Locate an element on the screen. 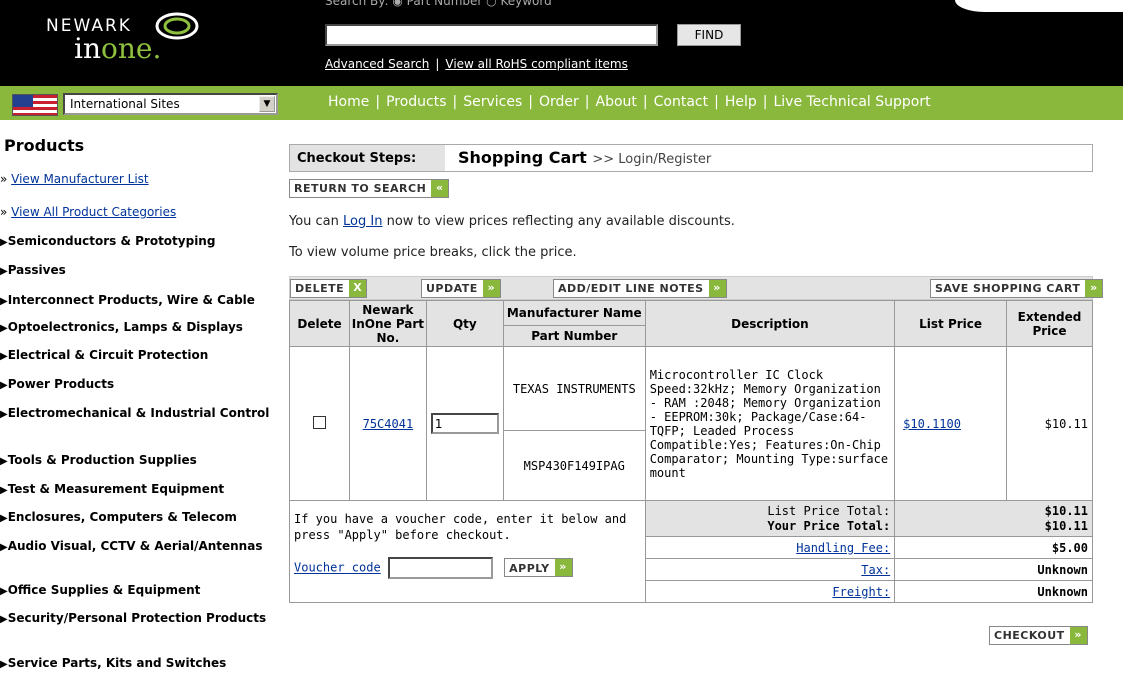 This screenshot has height=679, width=1123. rohs-link: View all RoHS compliant items is located at coordinates (536, 64).